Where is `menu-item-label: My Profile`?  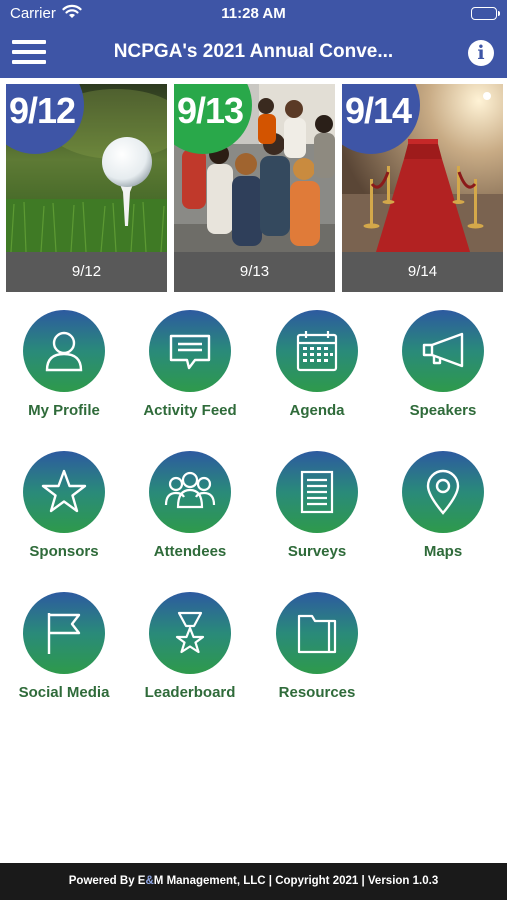 menu-item-label: My Profile is located at coordinates (64, 410).